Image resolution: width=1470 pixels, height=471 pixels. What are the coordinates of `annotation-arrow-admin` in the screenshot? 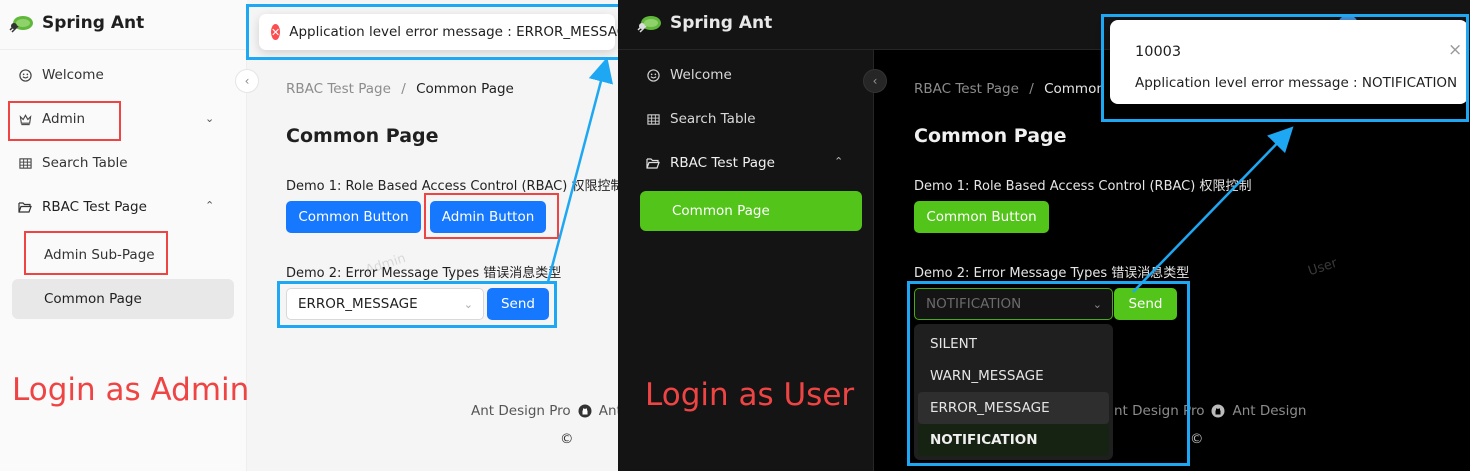 It's located at (579, 170).